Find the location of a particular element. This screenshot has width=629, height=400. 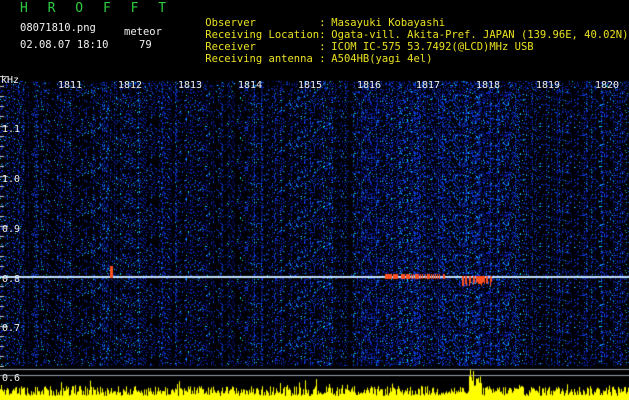

y-tick: 0.9 is located at coordinates (11, 229).